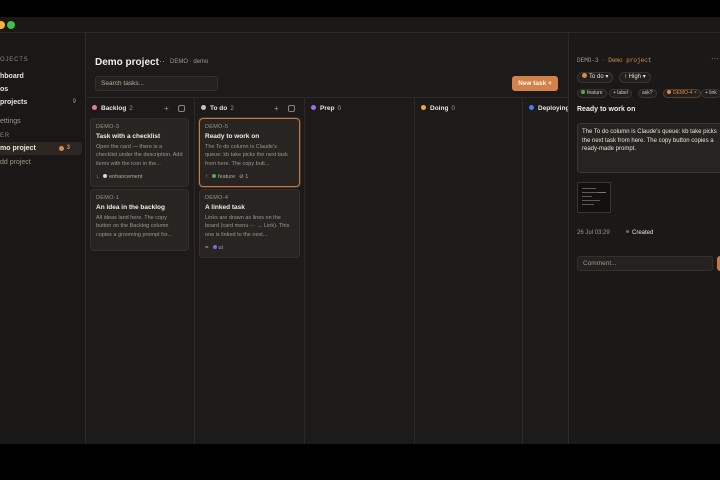 This screenshot has width=720, height=480. Describe the element at coordinates (606, 109) in the screenshot. I see `task-title: Ready to work on` at that location.